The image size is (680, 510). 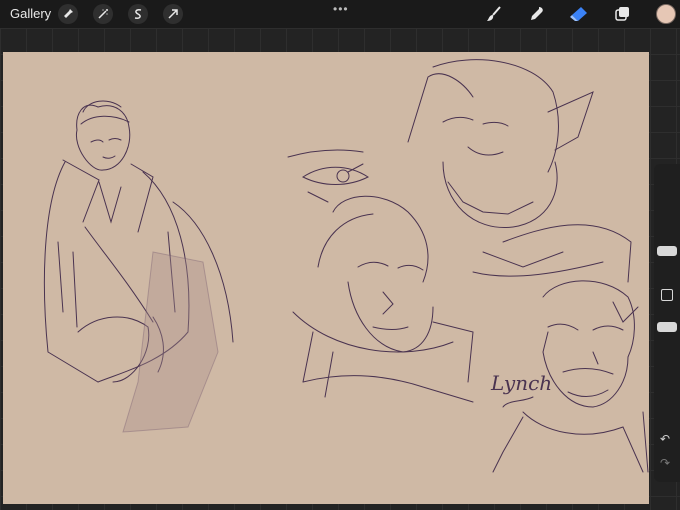 What do you see at coordinates (328, 176) in the screenshot?
I see `sketch-eye-study` at bounding box center [328, 176].